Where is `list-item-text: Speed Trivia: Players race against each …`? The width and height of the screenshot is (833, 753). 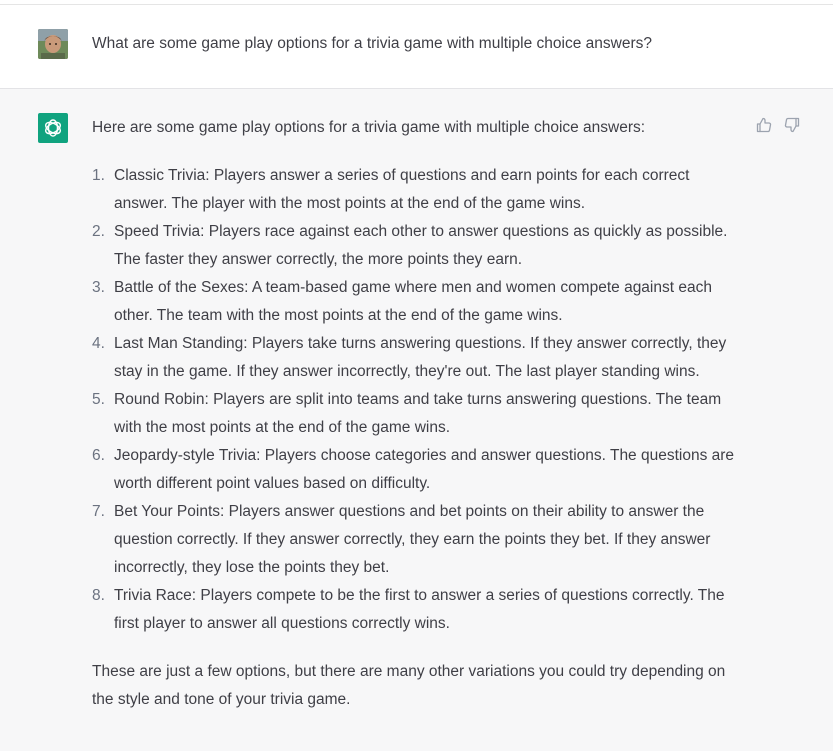
list-item-text: Speed Trivia: Players race against each … is located at coordinates (421, 245).